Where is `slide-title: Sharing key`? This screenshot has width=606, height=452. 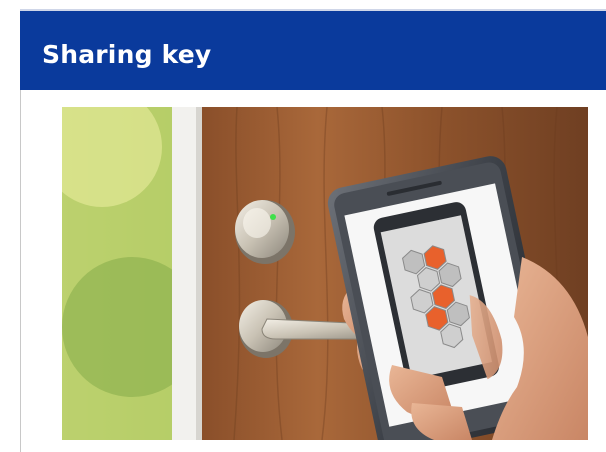
slide-title: Sharing key is located at coordinates (127, 54).